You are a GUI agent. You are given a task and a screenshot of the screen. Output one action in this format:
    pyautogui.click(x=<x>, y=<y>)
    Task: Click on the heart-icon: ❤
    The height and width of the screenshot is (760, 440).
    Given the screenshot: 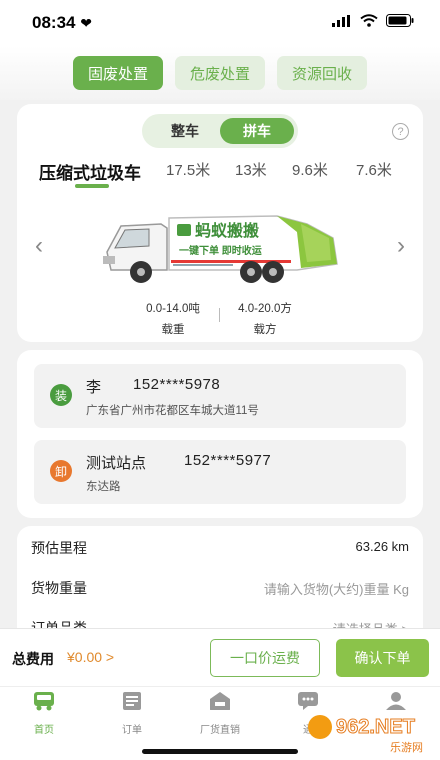 What is the action you would take?
    pyautogui.click(x=86, y=23)
    